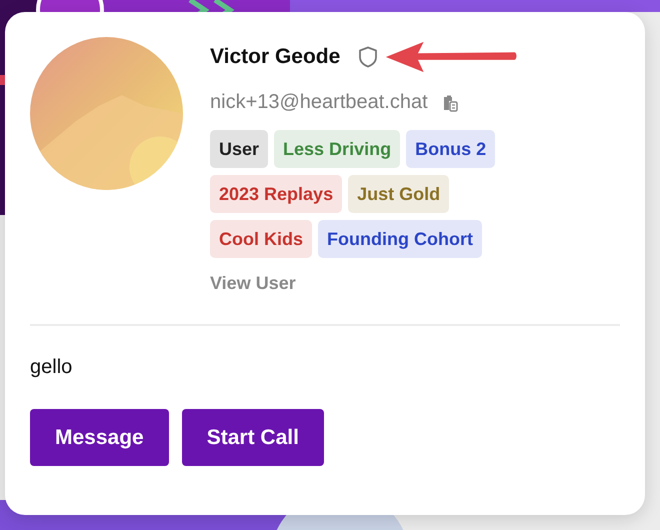 This screenshot has height=530, width=660. Describe the element at coordinates (253, 437) in the screenshot. I see `action-button: Start Call` at that location.